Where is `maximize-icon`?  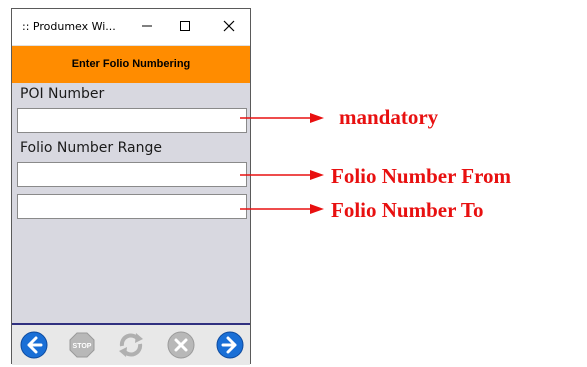 maximize-icon is located at coordinates (185, 26).